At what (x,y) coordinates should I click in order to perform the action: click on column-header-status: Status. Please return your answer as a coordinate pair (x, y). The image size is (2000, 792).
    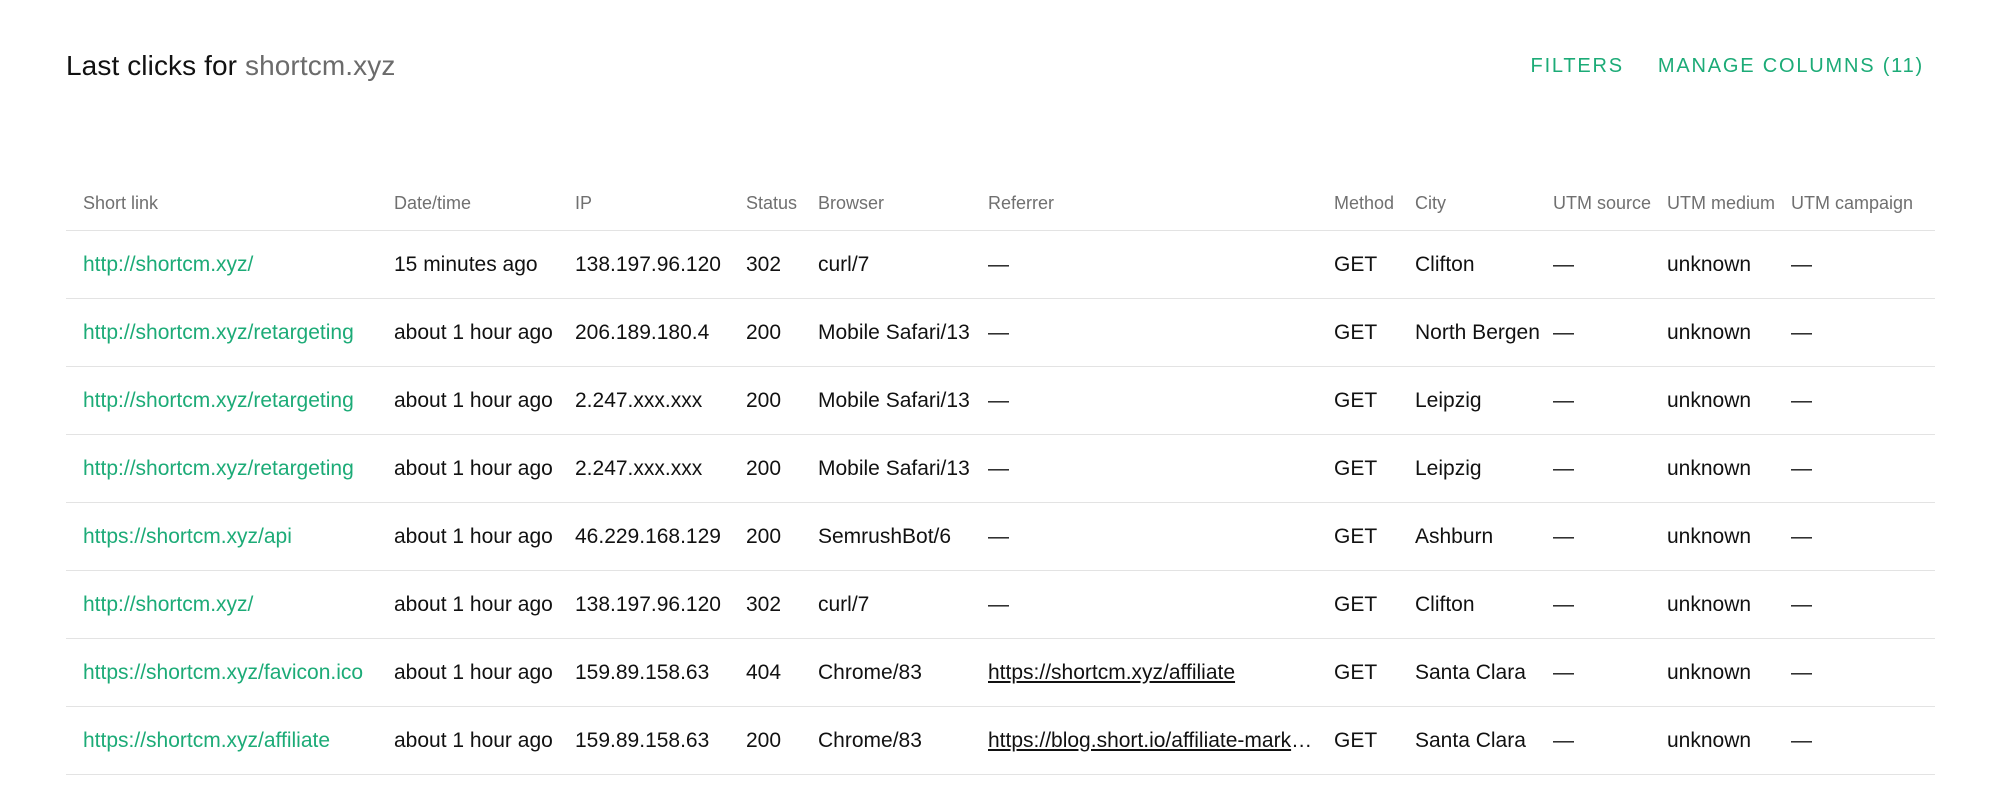
    Looking at the image, I should click on (782, 203).